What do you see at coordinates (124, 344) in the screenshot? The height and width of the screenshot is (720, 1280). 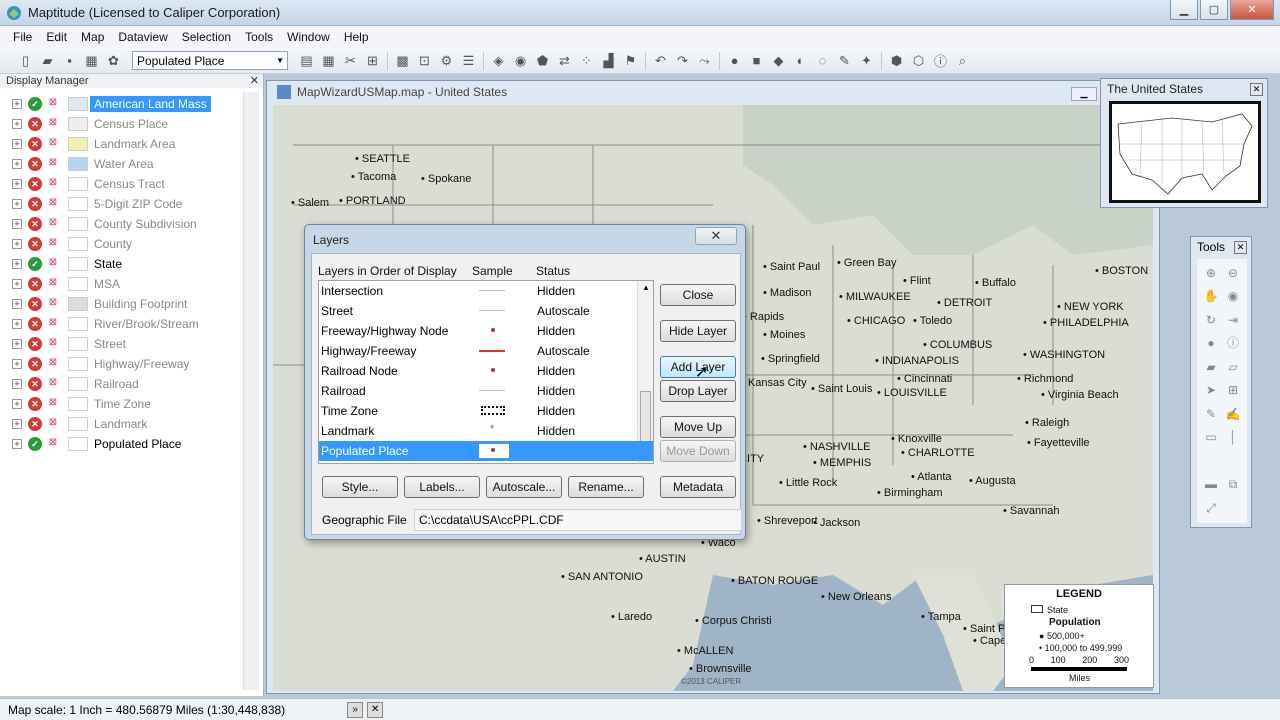 I see `display-manager-layer-row: + ✕ ⊠ Street` at bounding box center [124, 344].